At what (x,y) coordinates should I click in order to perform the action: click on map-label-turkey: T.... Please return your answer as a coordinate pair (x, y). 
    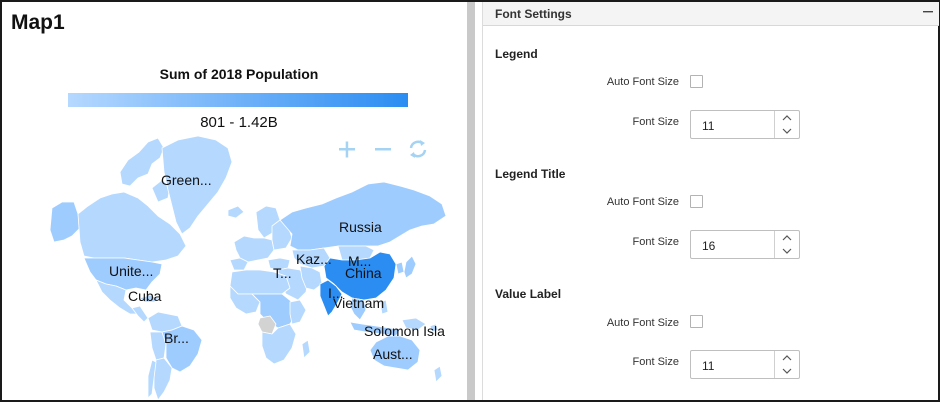
    Looking at the image, I should click on (282, 273).